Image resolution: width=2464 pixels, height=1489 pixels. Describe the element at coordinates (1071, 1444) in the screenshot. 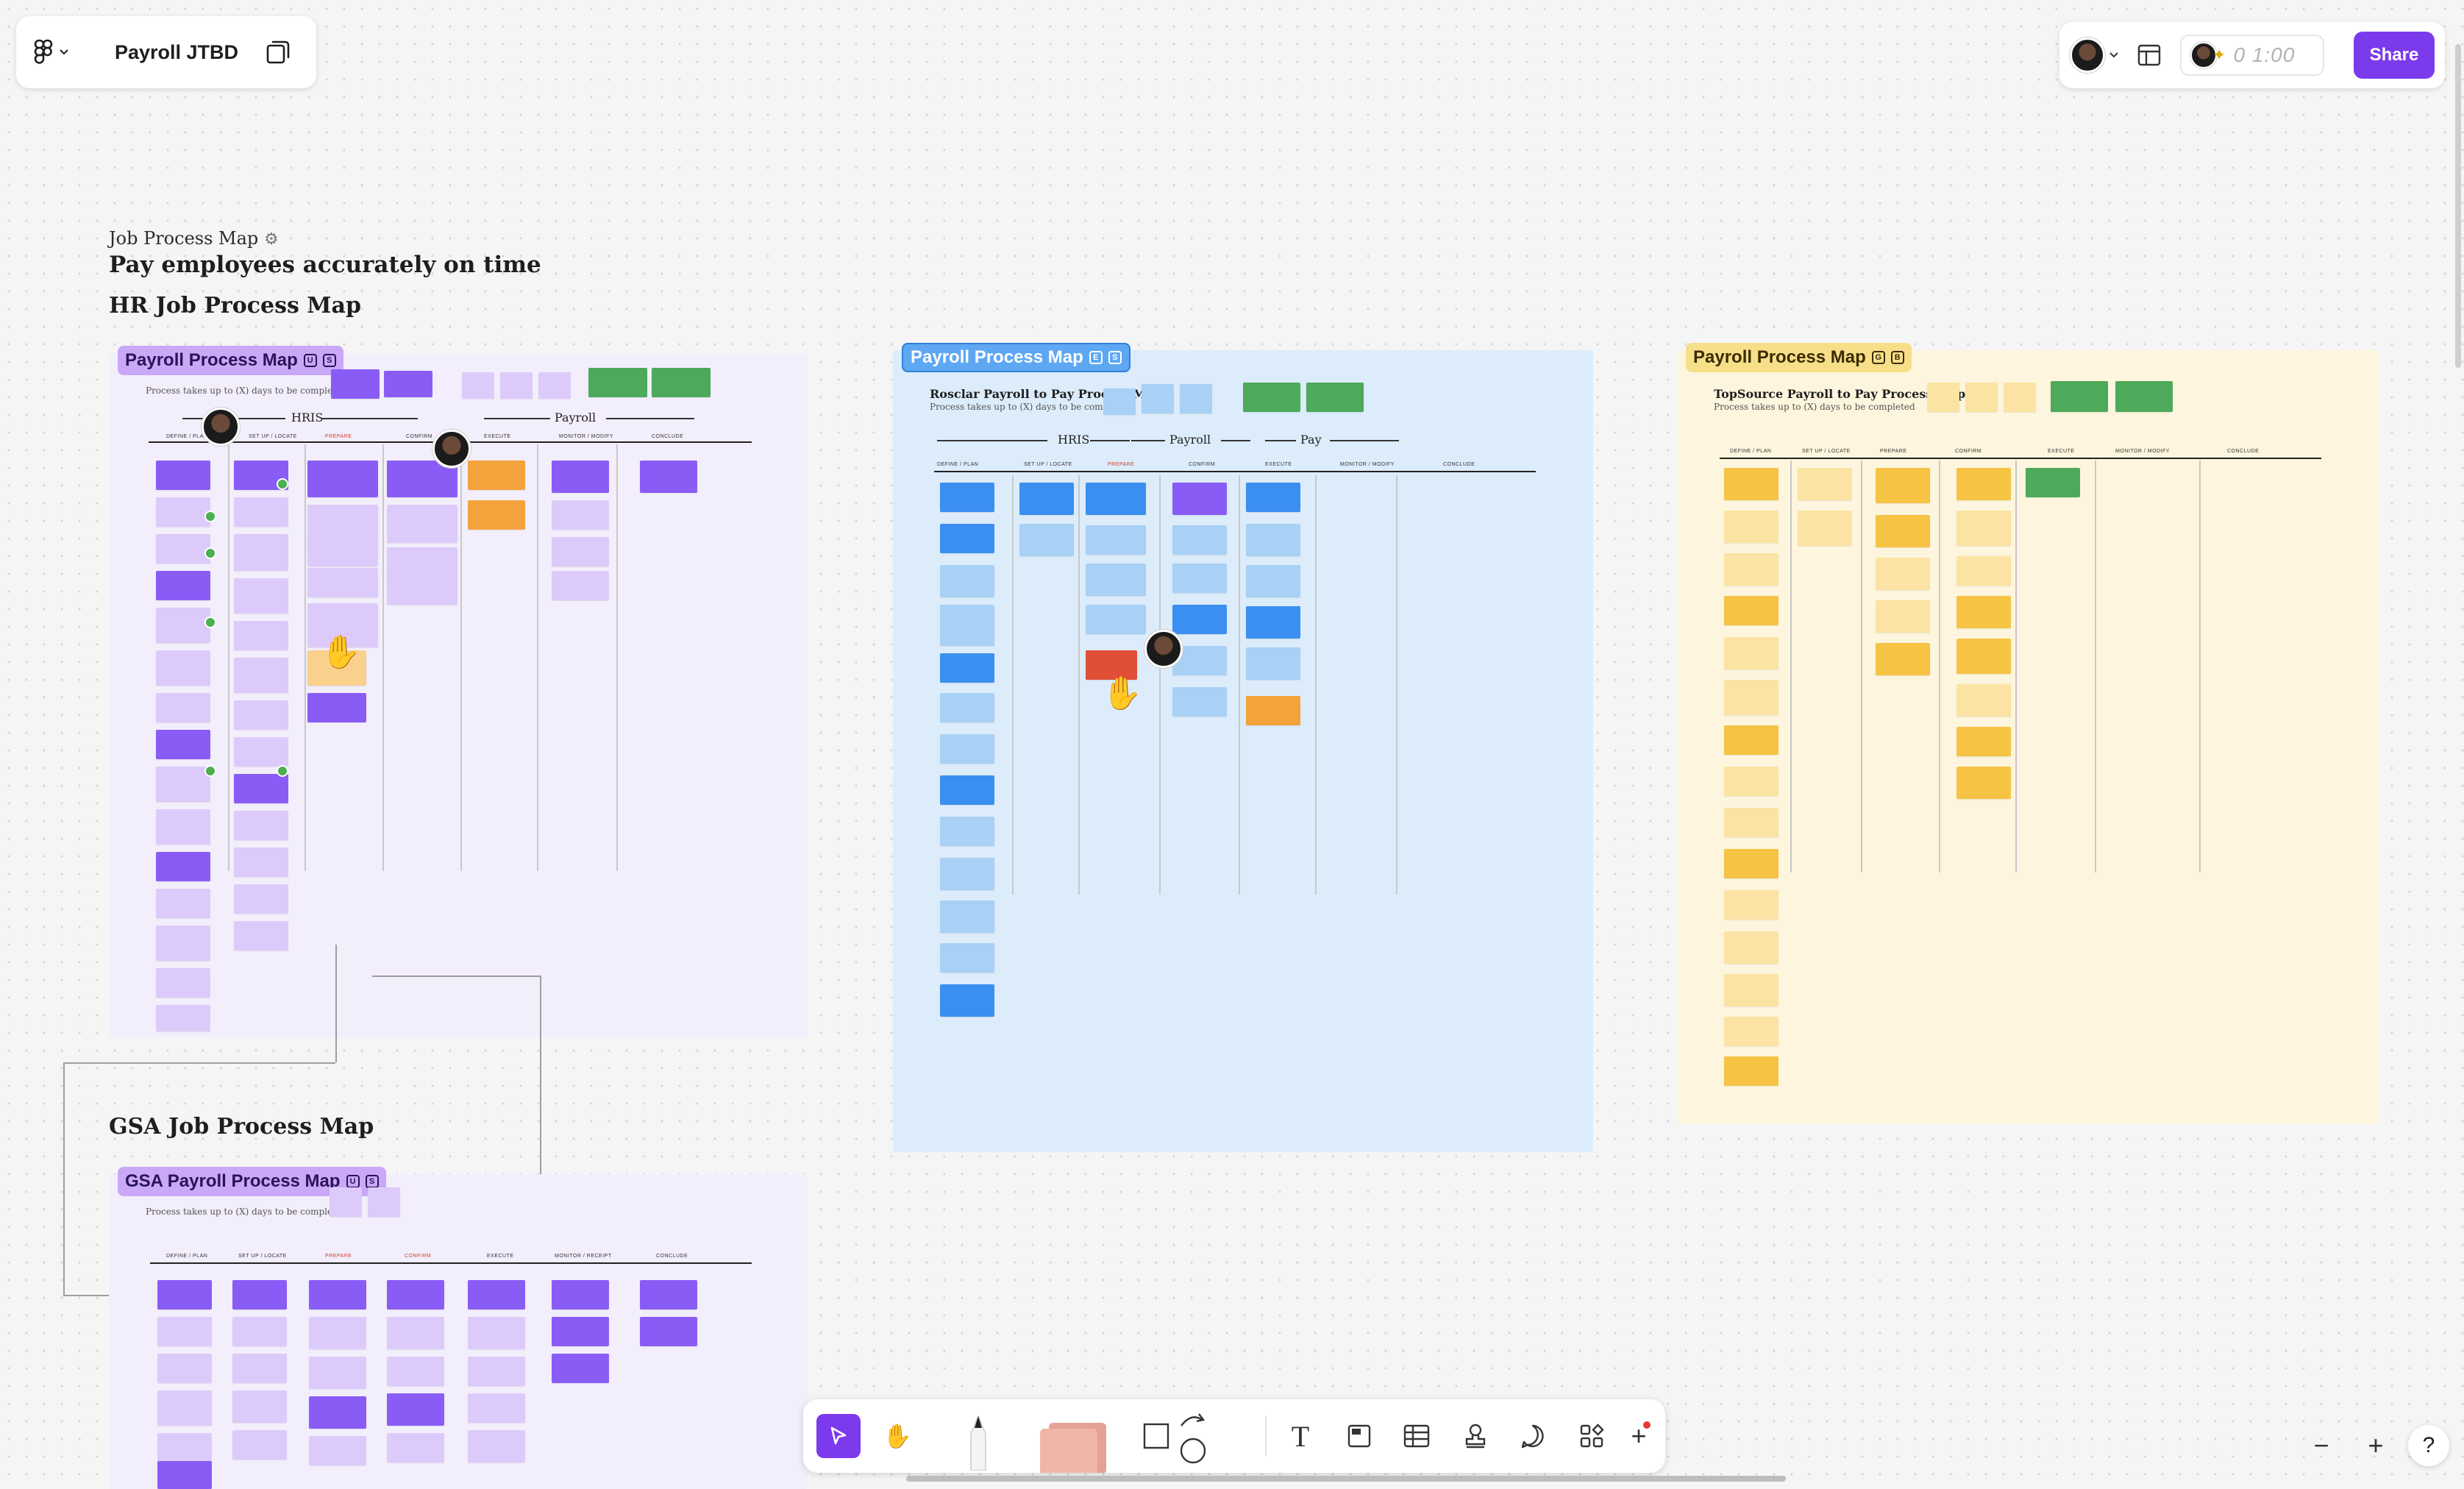

I see `sticky-tool` at that location.